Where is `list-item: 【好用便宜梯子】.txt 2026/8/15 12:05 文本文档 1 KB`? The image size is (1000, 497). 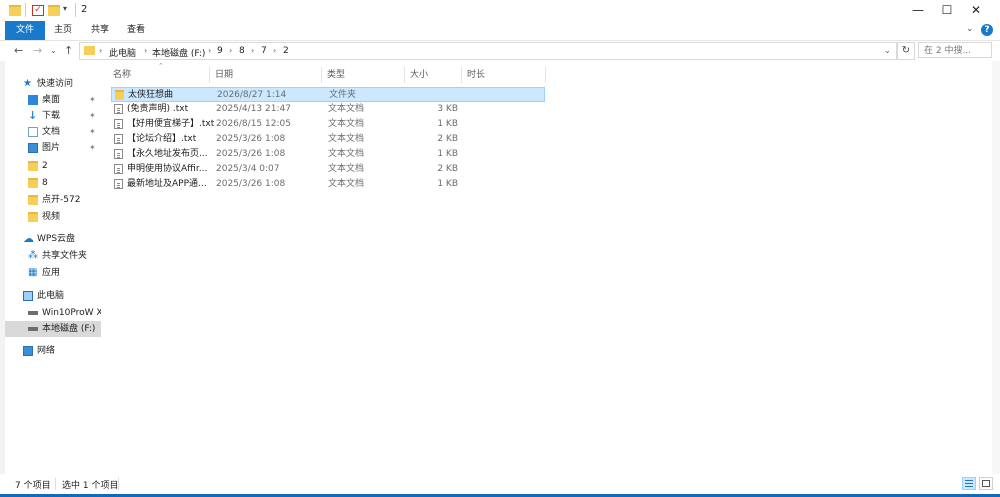 list-item: 【好用便宜梯子】.txt 2026/8/15 12:05 文本文档 1 KB is located at coordinates (328, 124).